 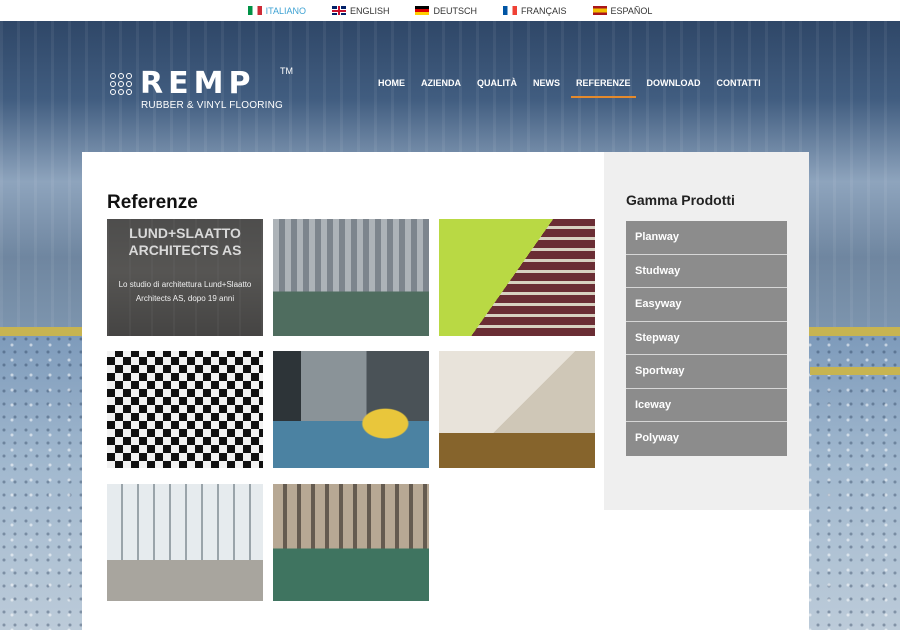 I want to click on product-item-easyway: Easyway, so click(x=706, y=305).